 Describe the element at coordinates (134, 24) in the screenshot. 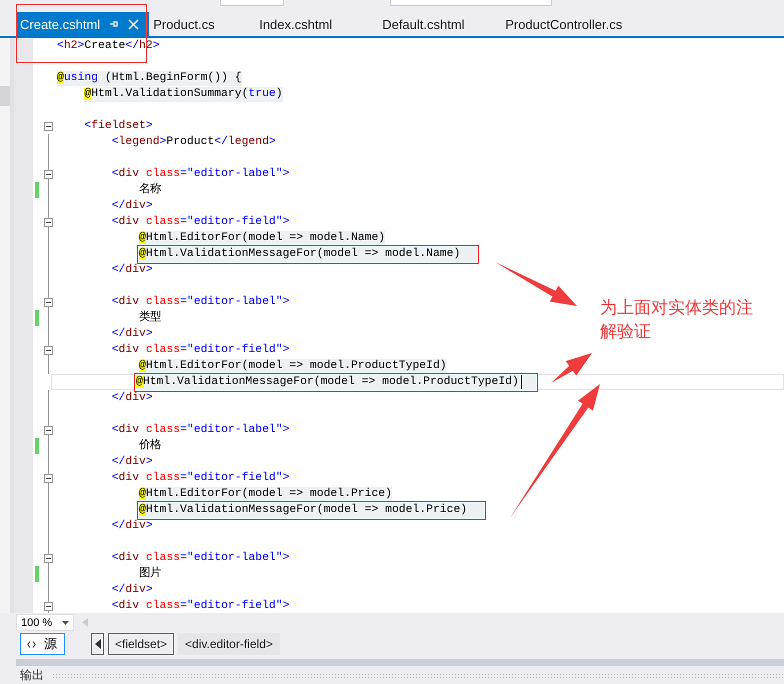

I see `close-icon` at that location.